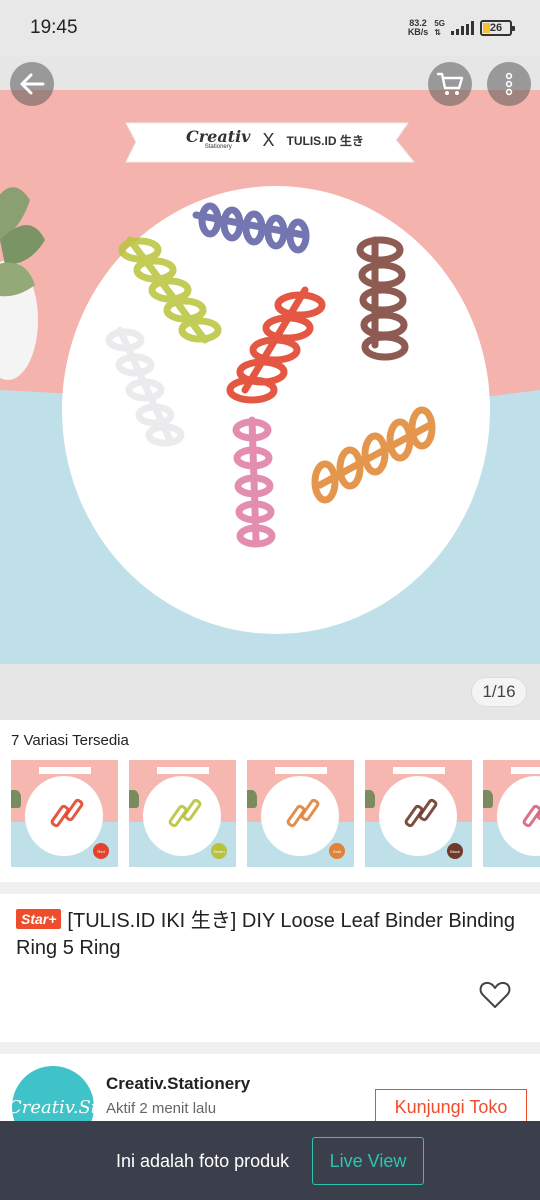 The width and height of the screenshot is (540, 1200). I want to click on bottom-bar: Ini adalah foto produk Live View, so click(270, 1160).